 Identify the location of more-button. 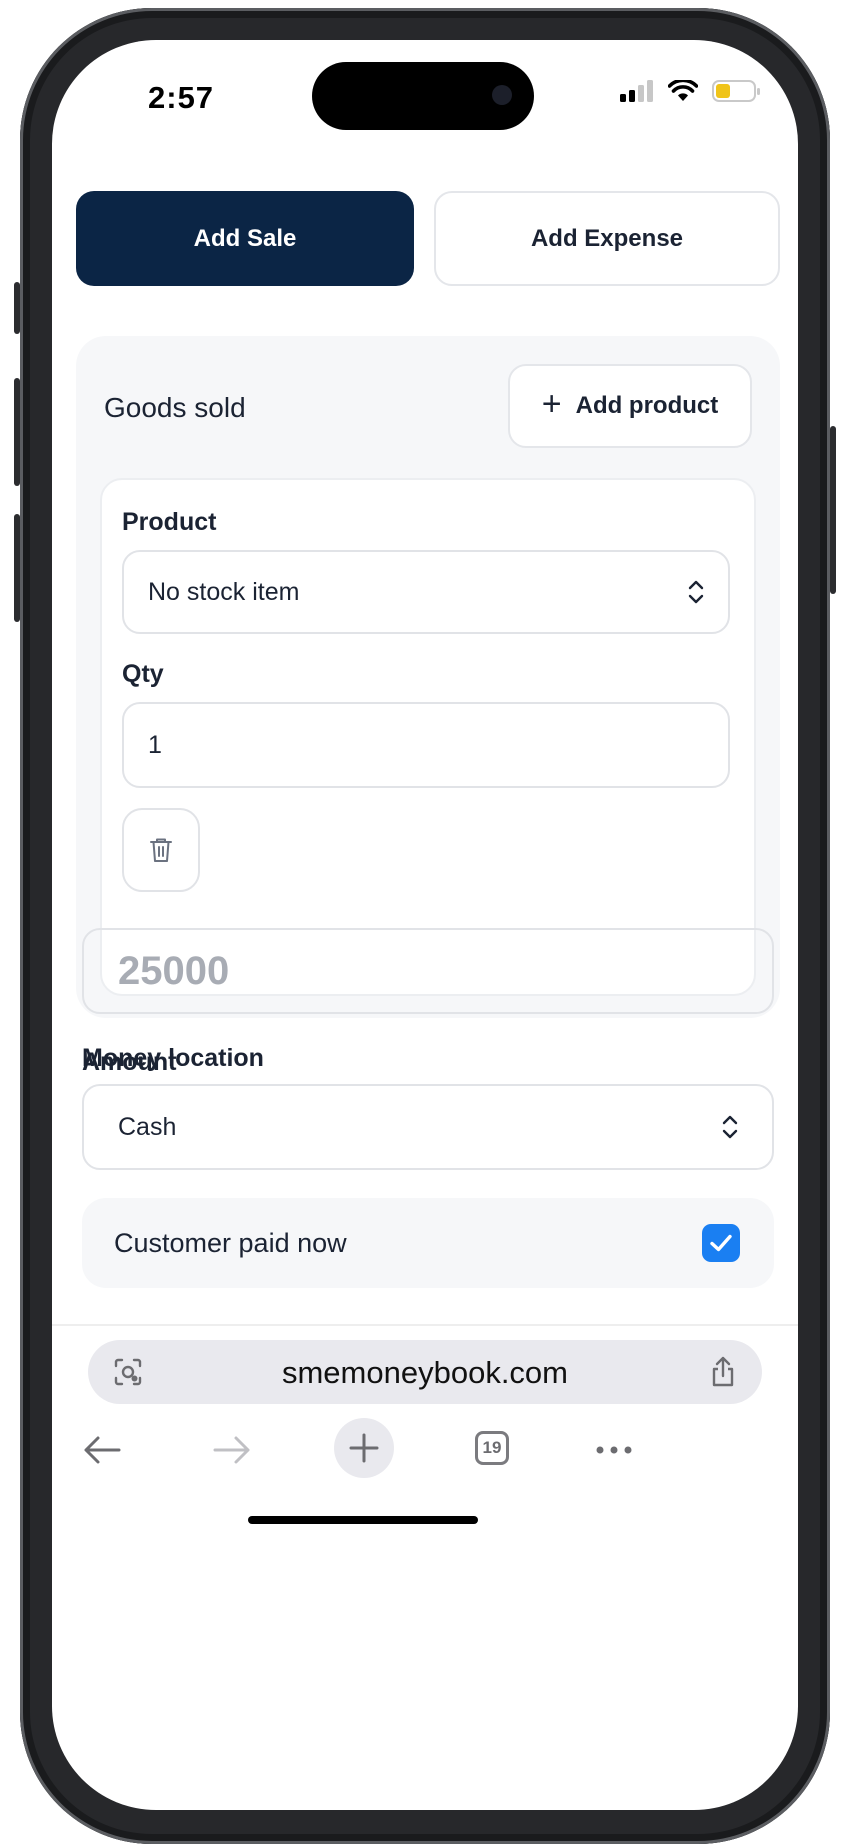
(614, 1450).